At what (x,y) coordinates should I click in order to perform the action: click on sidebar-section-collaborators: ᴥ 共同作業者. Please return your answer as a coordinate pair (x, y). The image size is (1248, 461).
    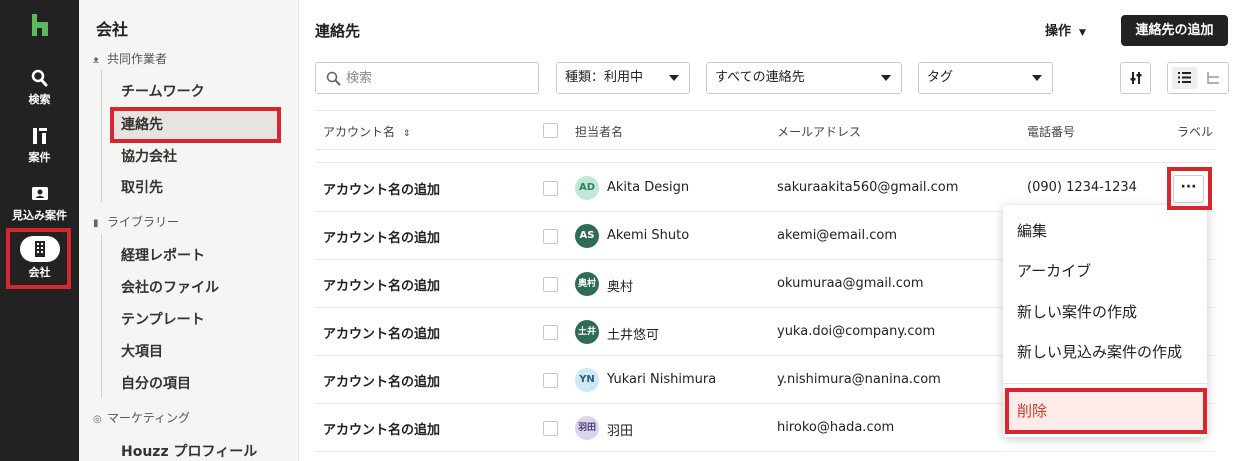
    Looking at the image, I should click on (130, 58).